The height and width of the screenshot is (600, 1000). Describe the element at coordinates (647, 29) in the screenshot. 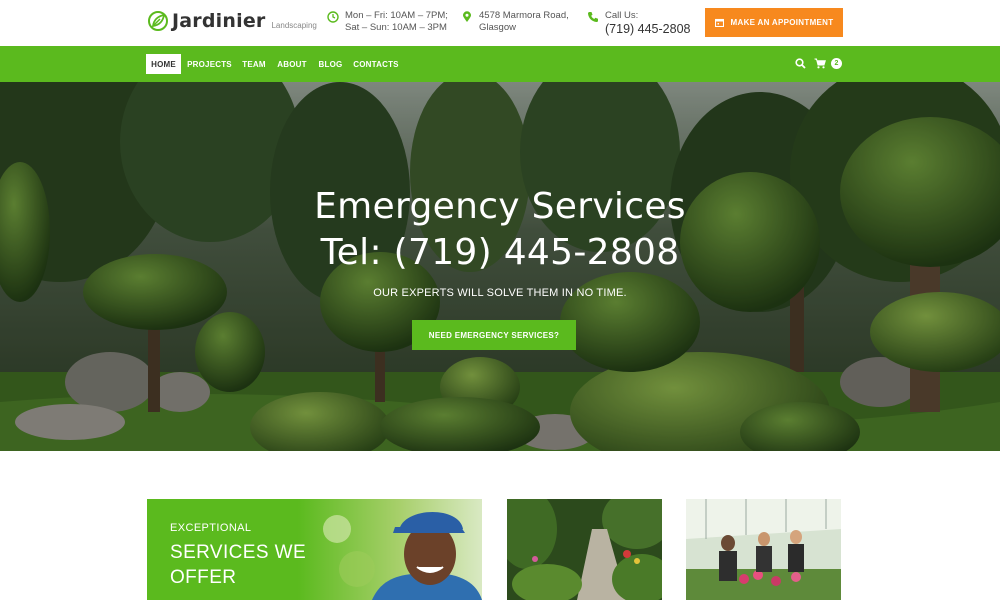

I see `phone-number: (719) 445-2808` at that location.